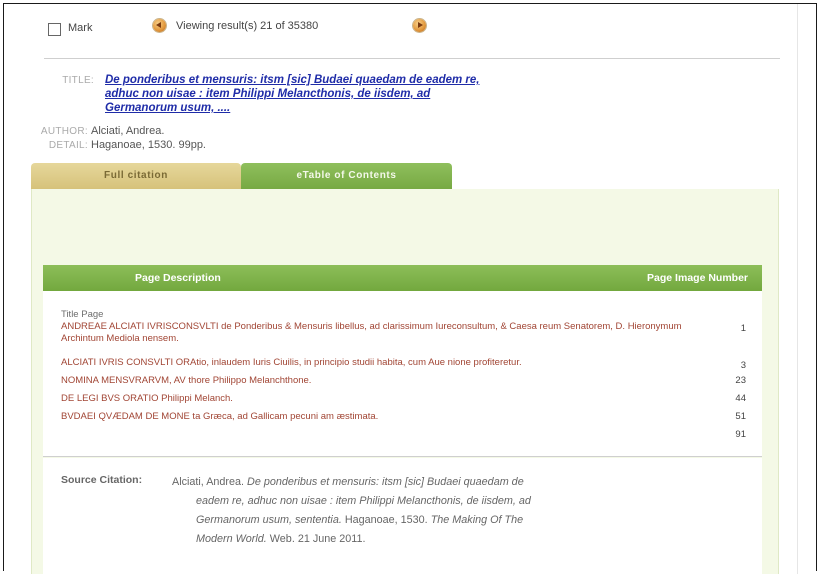 This screenshot has width=818, height=574. Describe the element at coordinates (128, 131) in the screenshot. I see `author-value: Alciati, Andrea.` at that location.